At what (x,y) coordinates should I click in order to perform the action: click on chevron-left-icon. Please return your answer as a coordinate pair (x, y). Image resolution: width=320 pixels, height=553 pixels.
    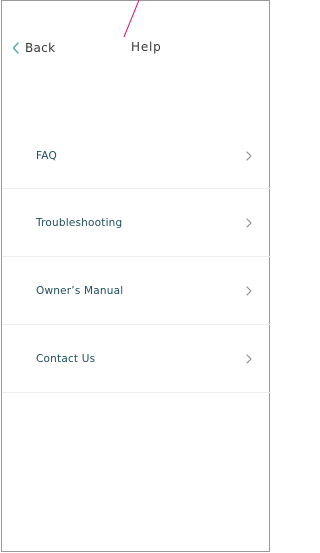
    Looking at the image, I should click on (16, 48).